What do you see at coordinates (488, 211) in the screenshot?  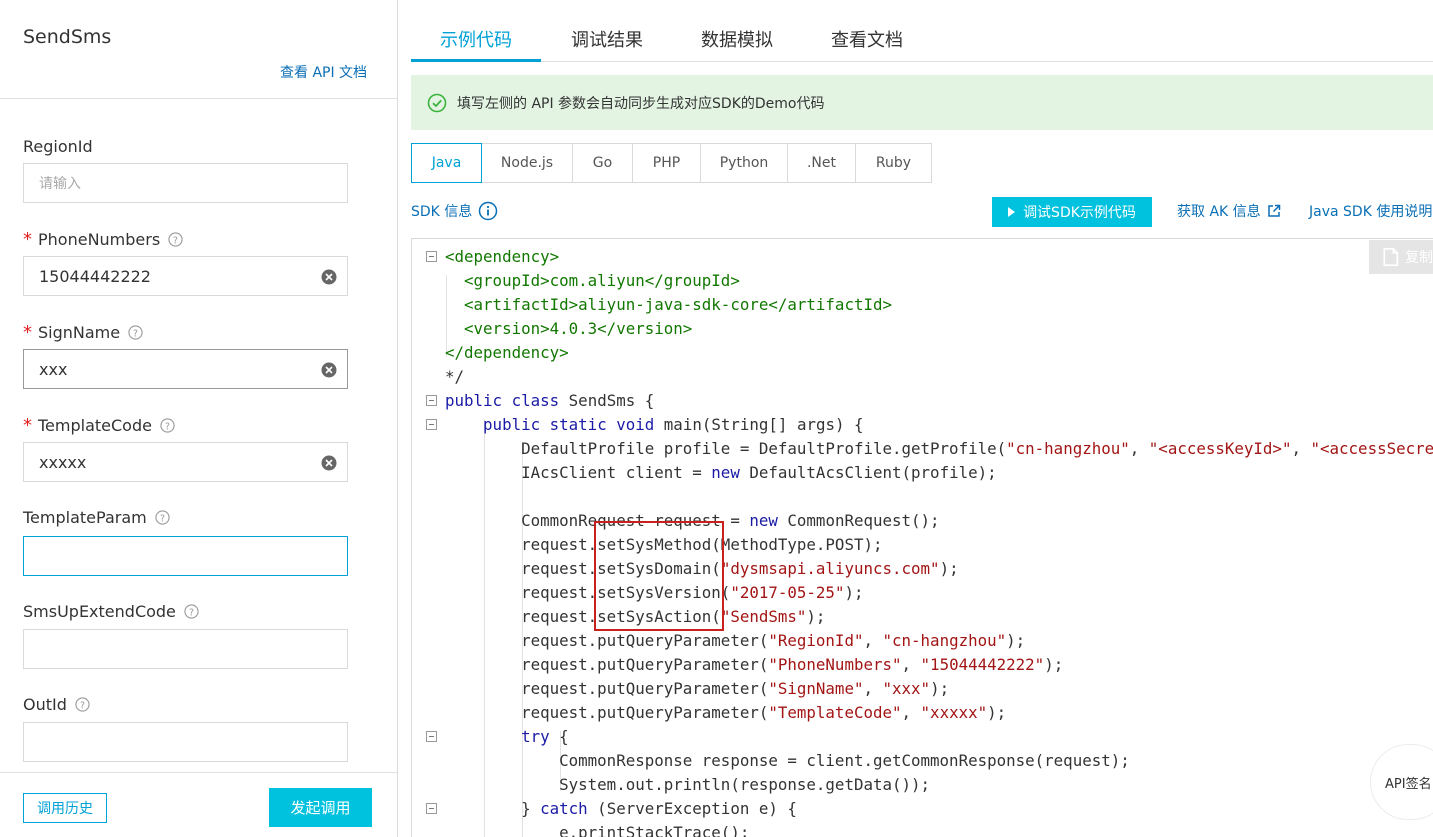 I see `info-icon` at bounding box center [488, 211].